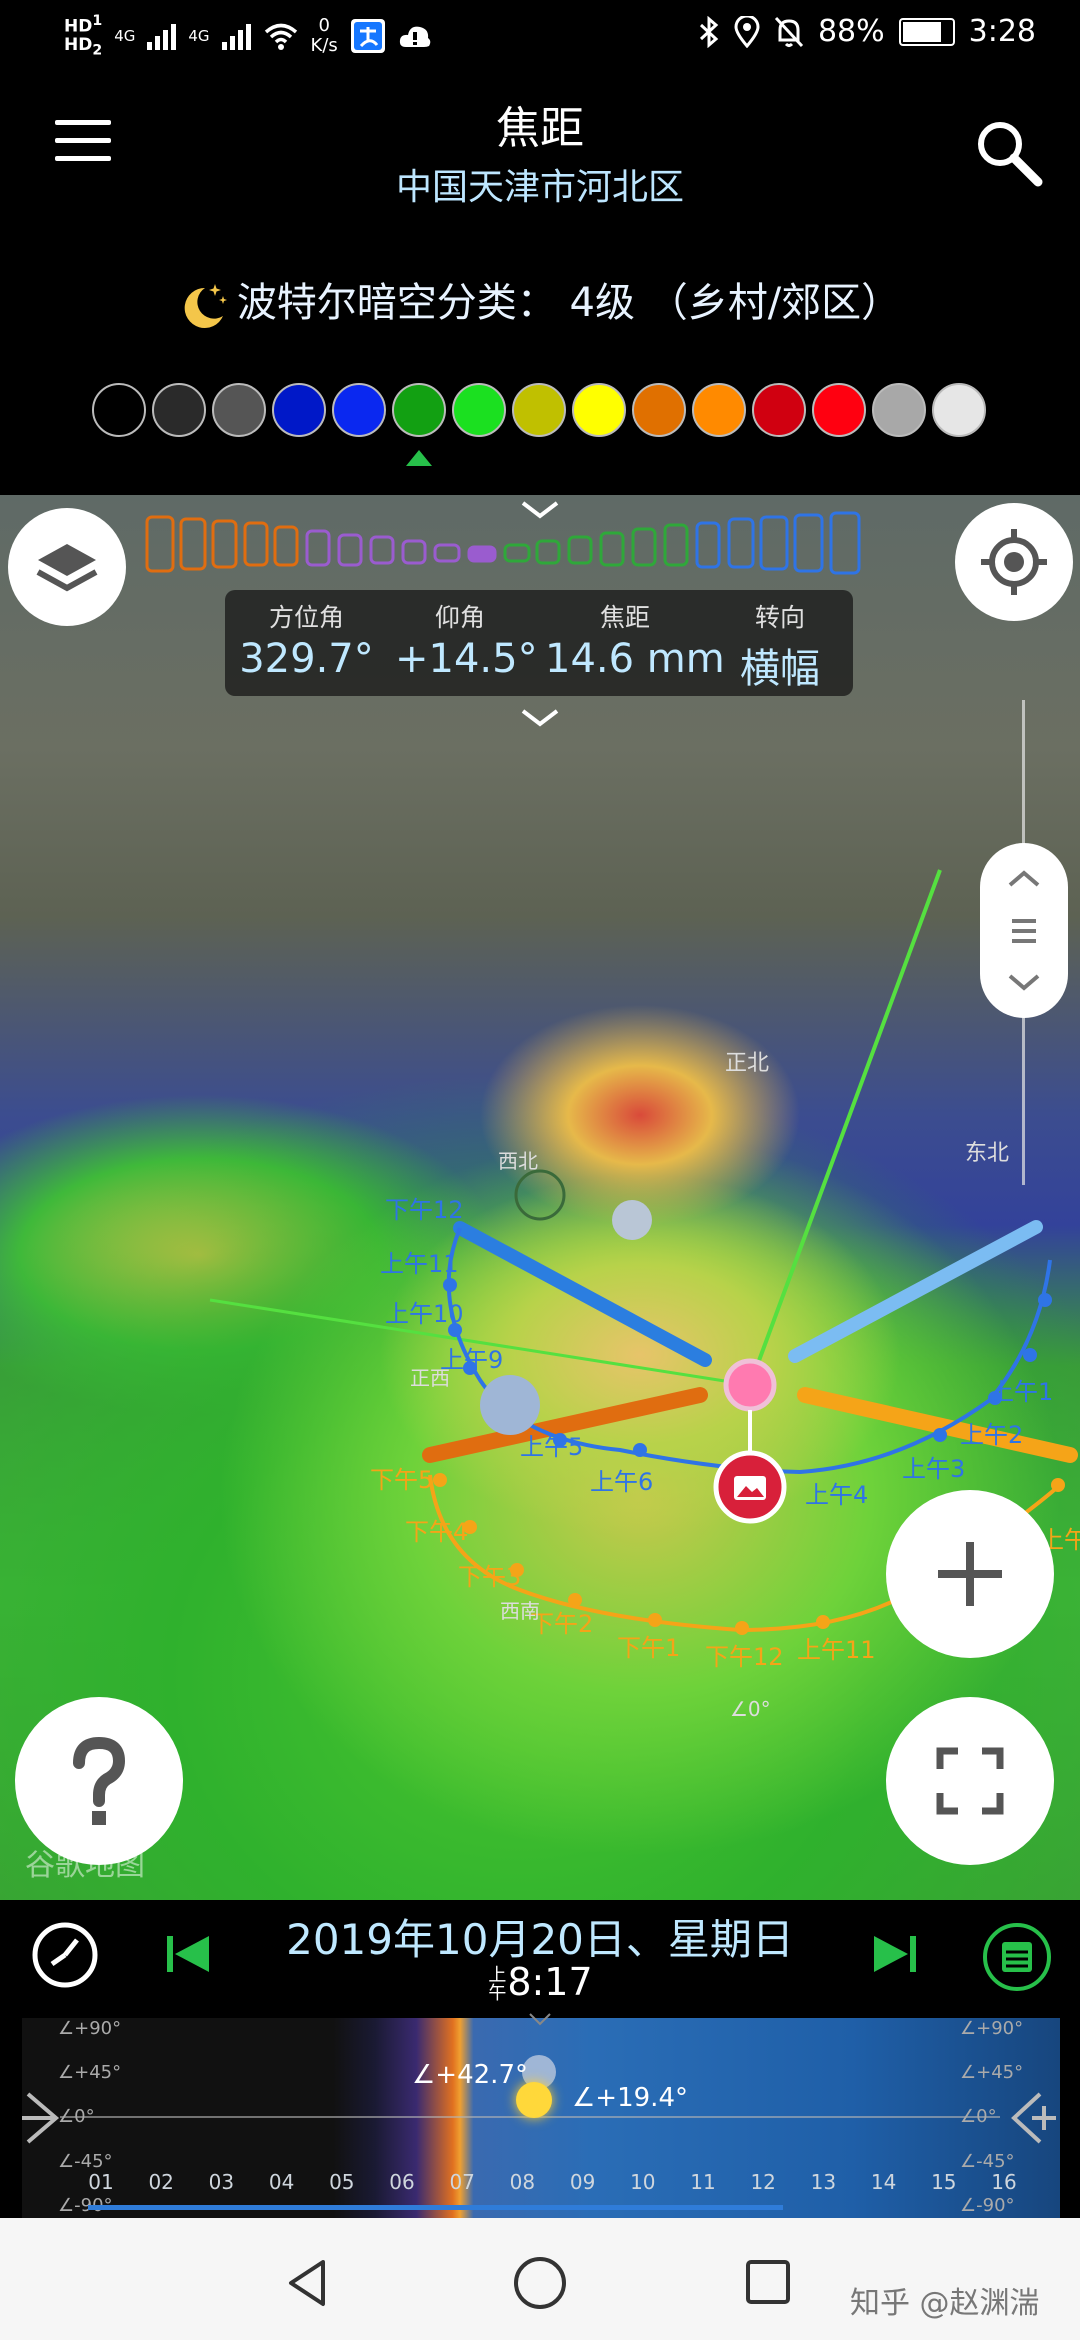  What do you see at coordinates (747, 31) in the screenshot?
I see `location-icon` at bounding box center [747, 31].